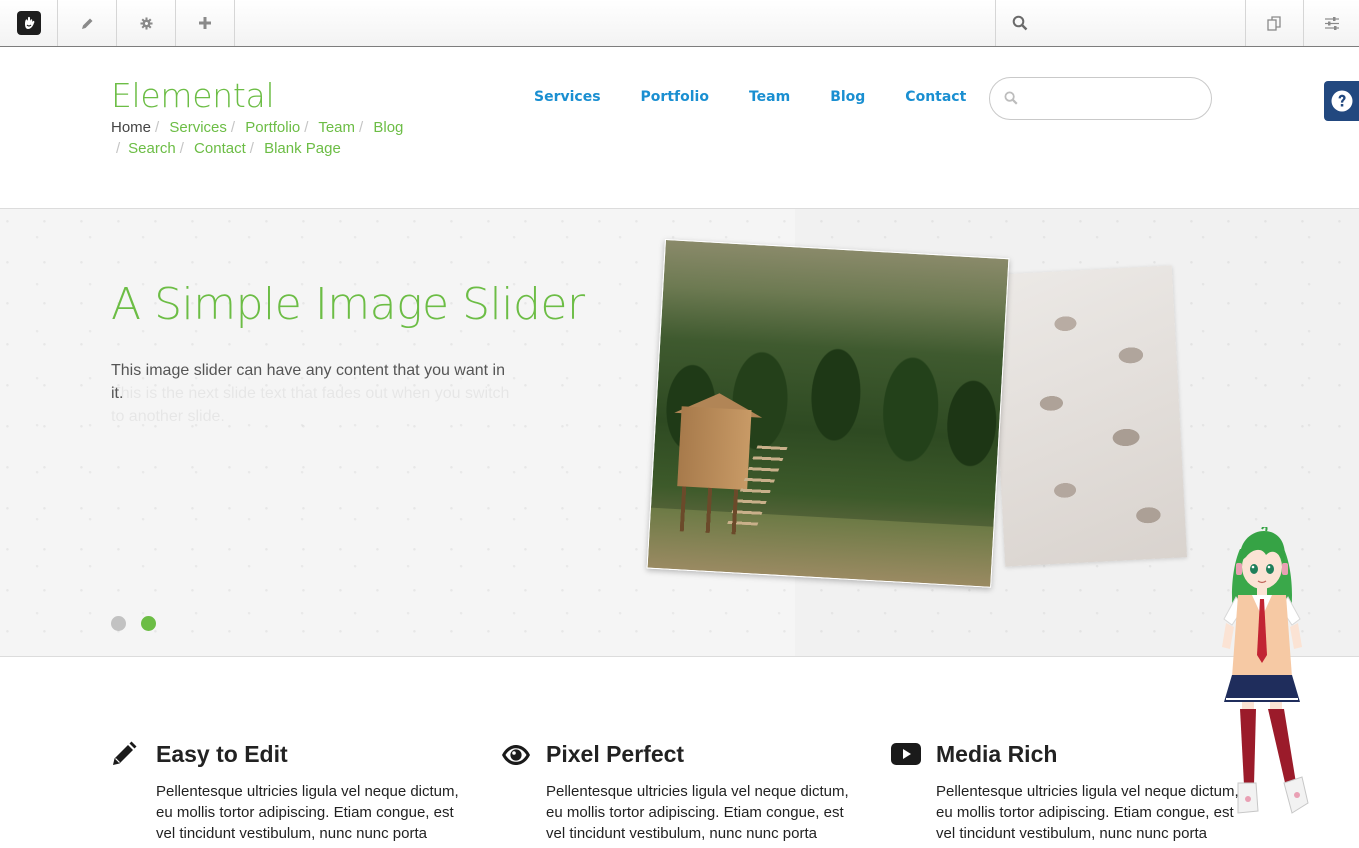 Image resolution: width=1359 pixels, height=848 pixels. What do you see at coordinates (714, 448) in the screenshot?
I see `hut-body` at bounding box center [714, 448].